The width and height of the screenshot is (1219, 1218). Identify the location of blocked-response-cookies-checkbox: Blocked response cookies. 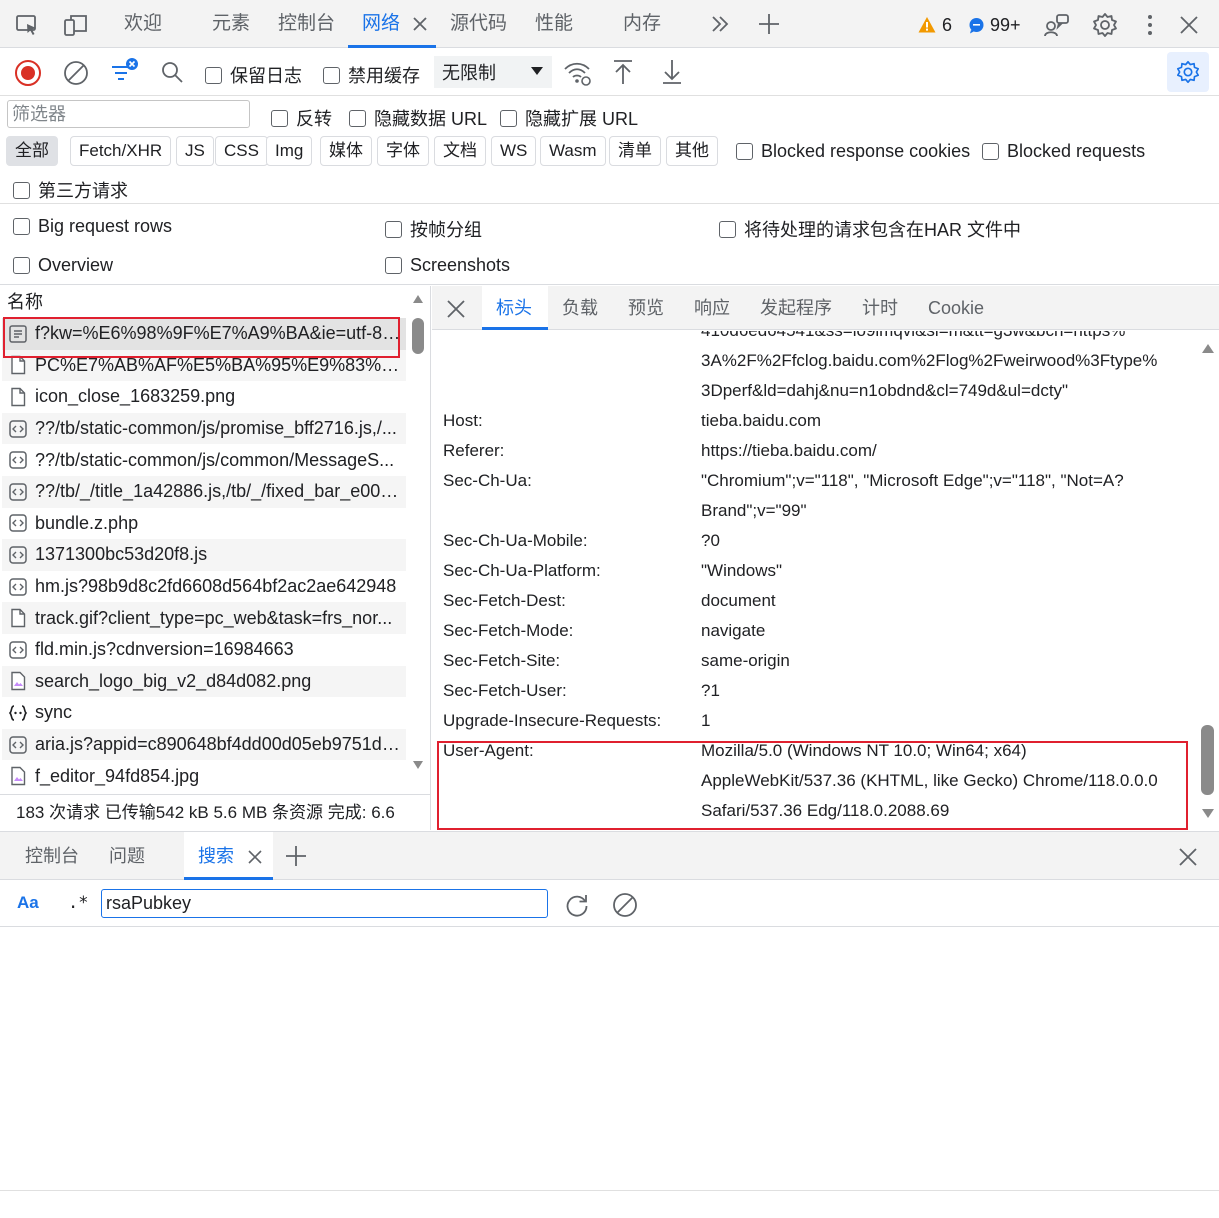
(853, 151).